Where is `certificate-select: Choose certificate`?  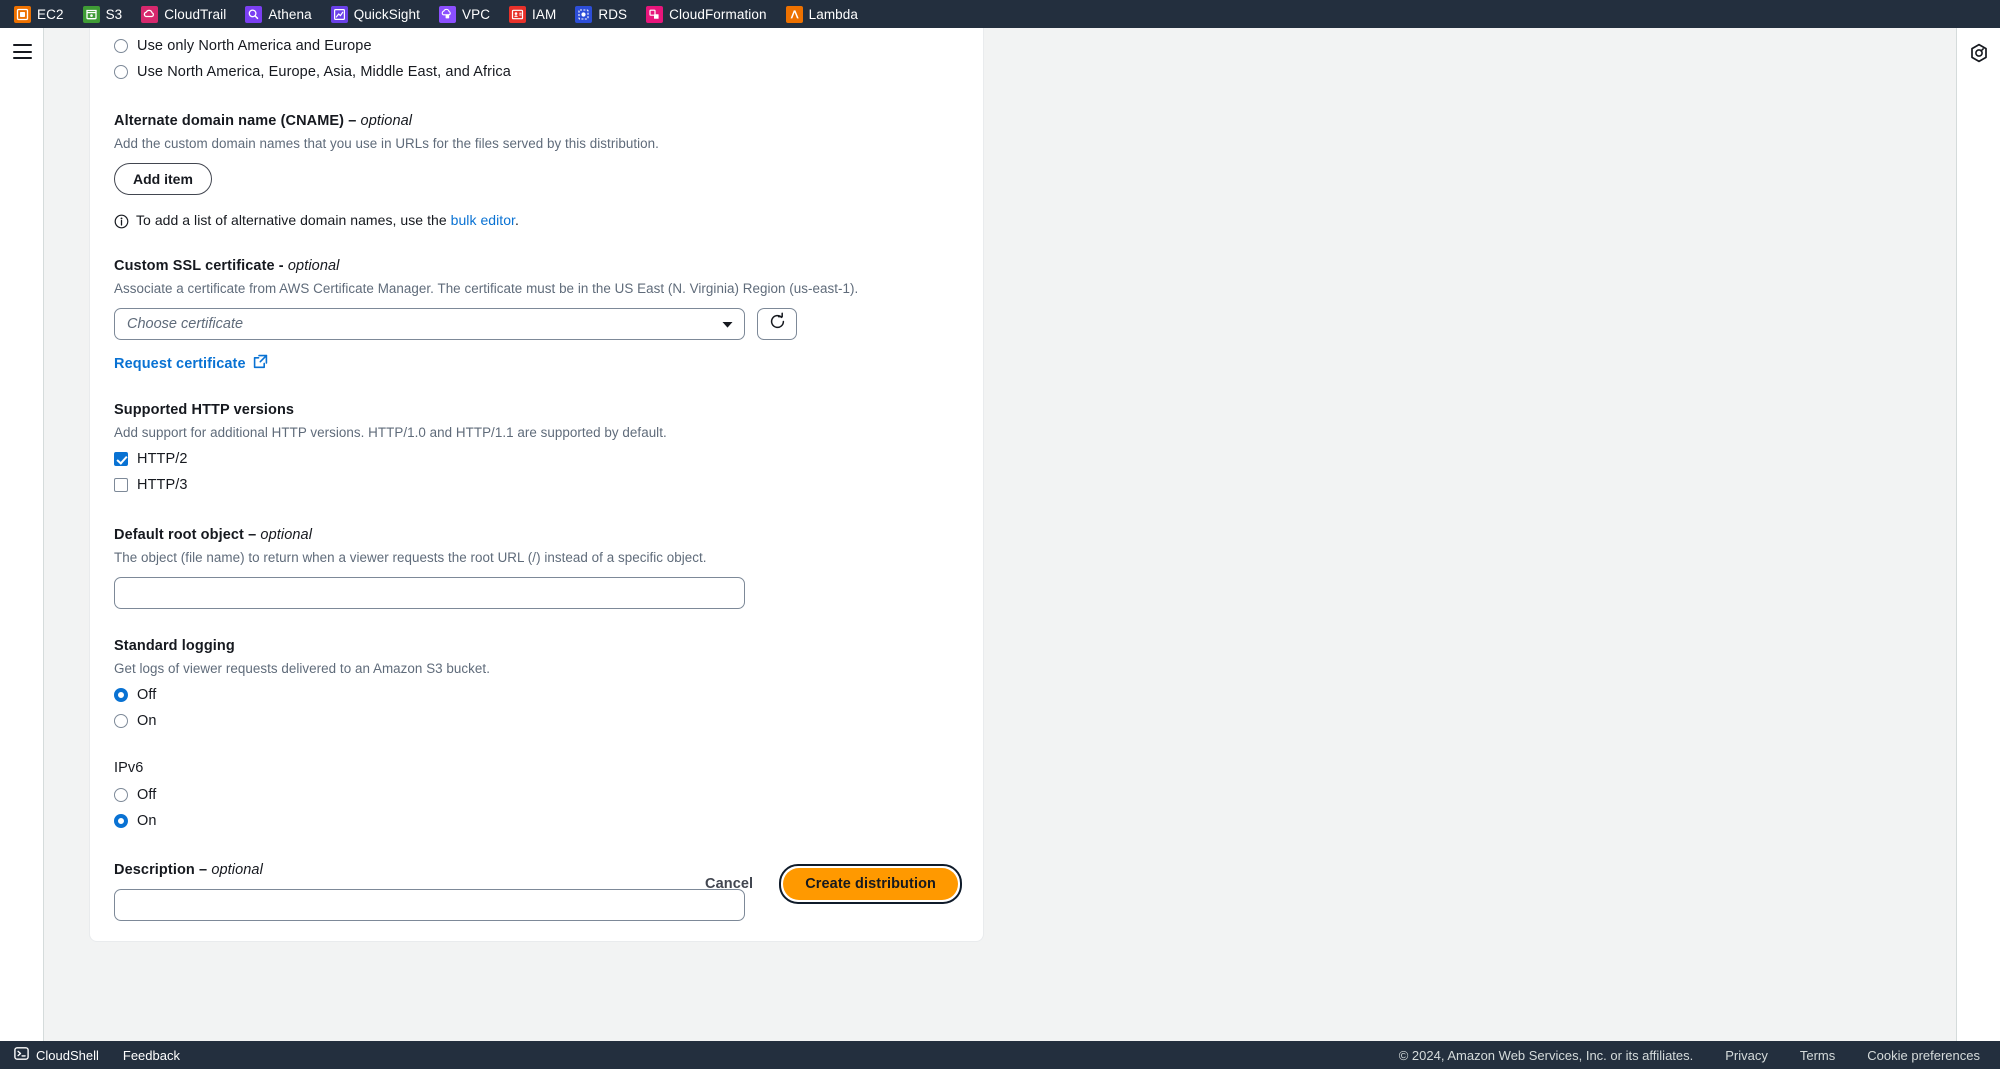
certificate-select: Choose certificate is located at coordinates (429, 324).